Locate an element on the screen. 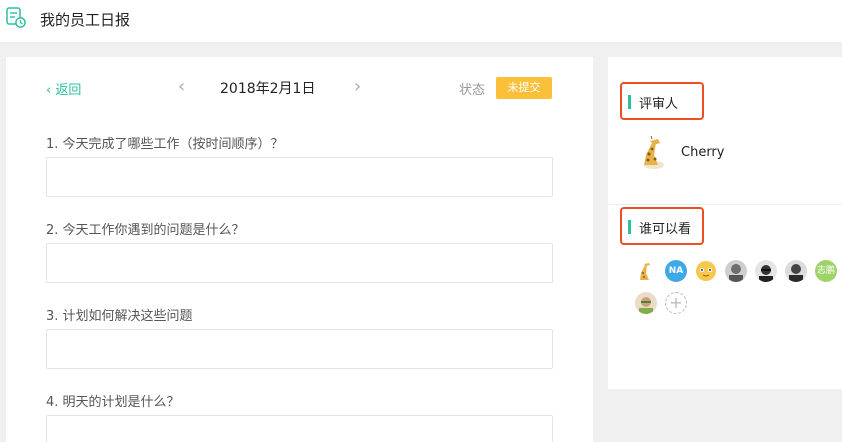 The image size is (842, 442). daily-report-icon is located at coordinates (16, 17).